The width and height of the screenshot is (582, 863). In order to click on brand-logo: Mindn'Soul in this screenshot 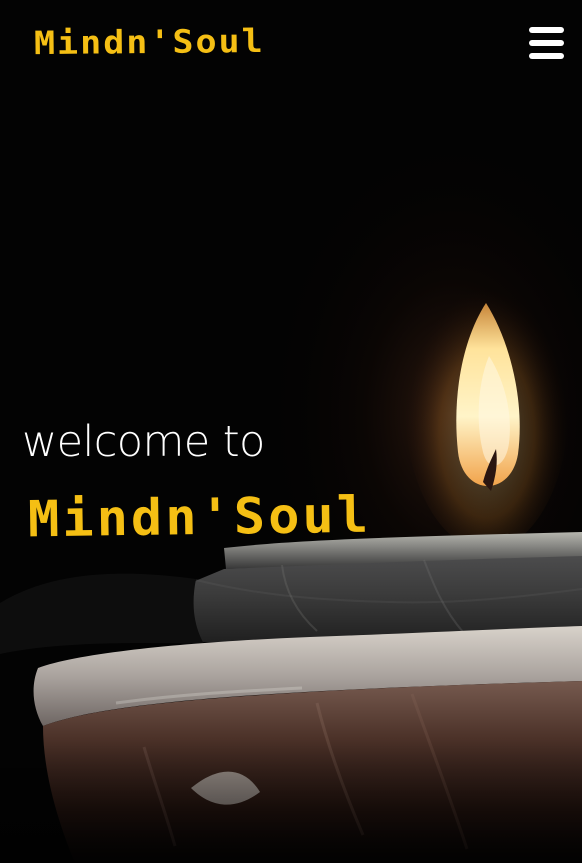, I will do `click(149, 42)`.